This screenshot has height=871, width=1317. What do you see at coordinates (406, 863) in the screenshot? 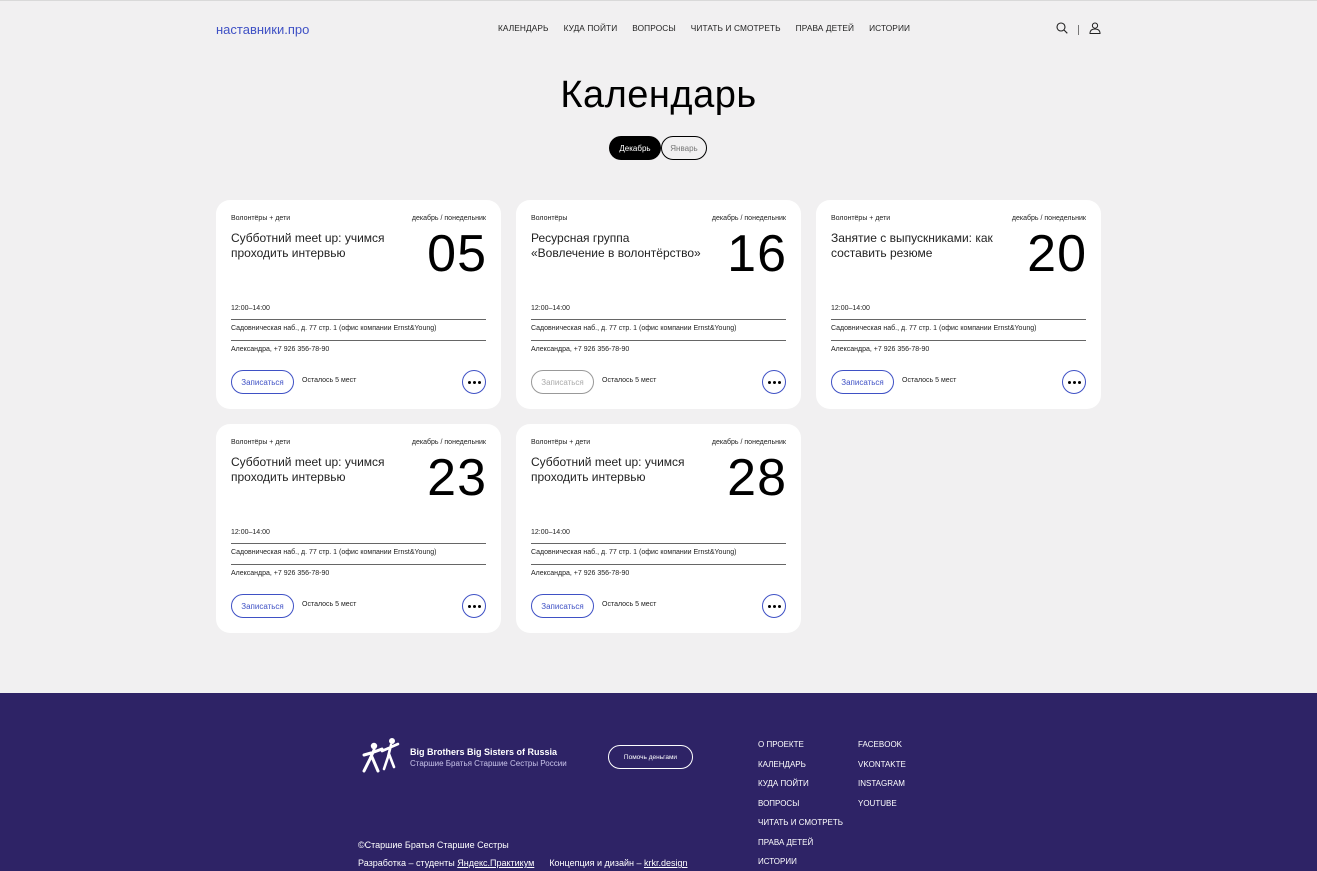
I see `dev-credit-text: Разработка – студенты` at bounding box center [406, 863].